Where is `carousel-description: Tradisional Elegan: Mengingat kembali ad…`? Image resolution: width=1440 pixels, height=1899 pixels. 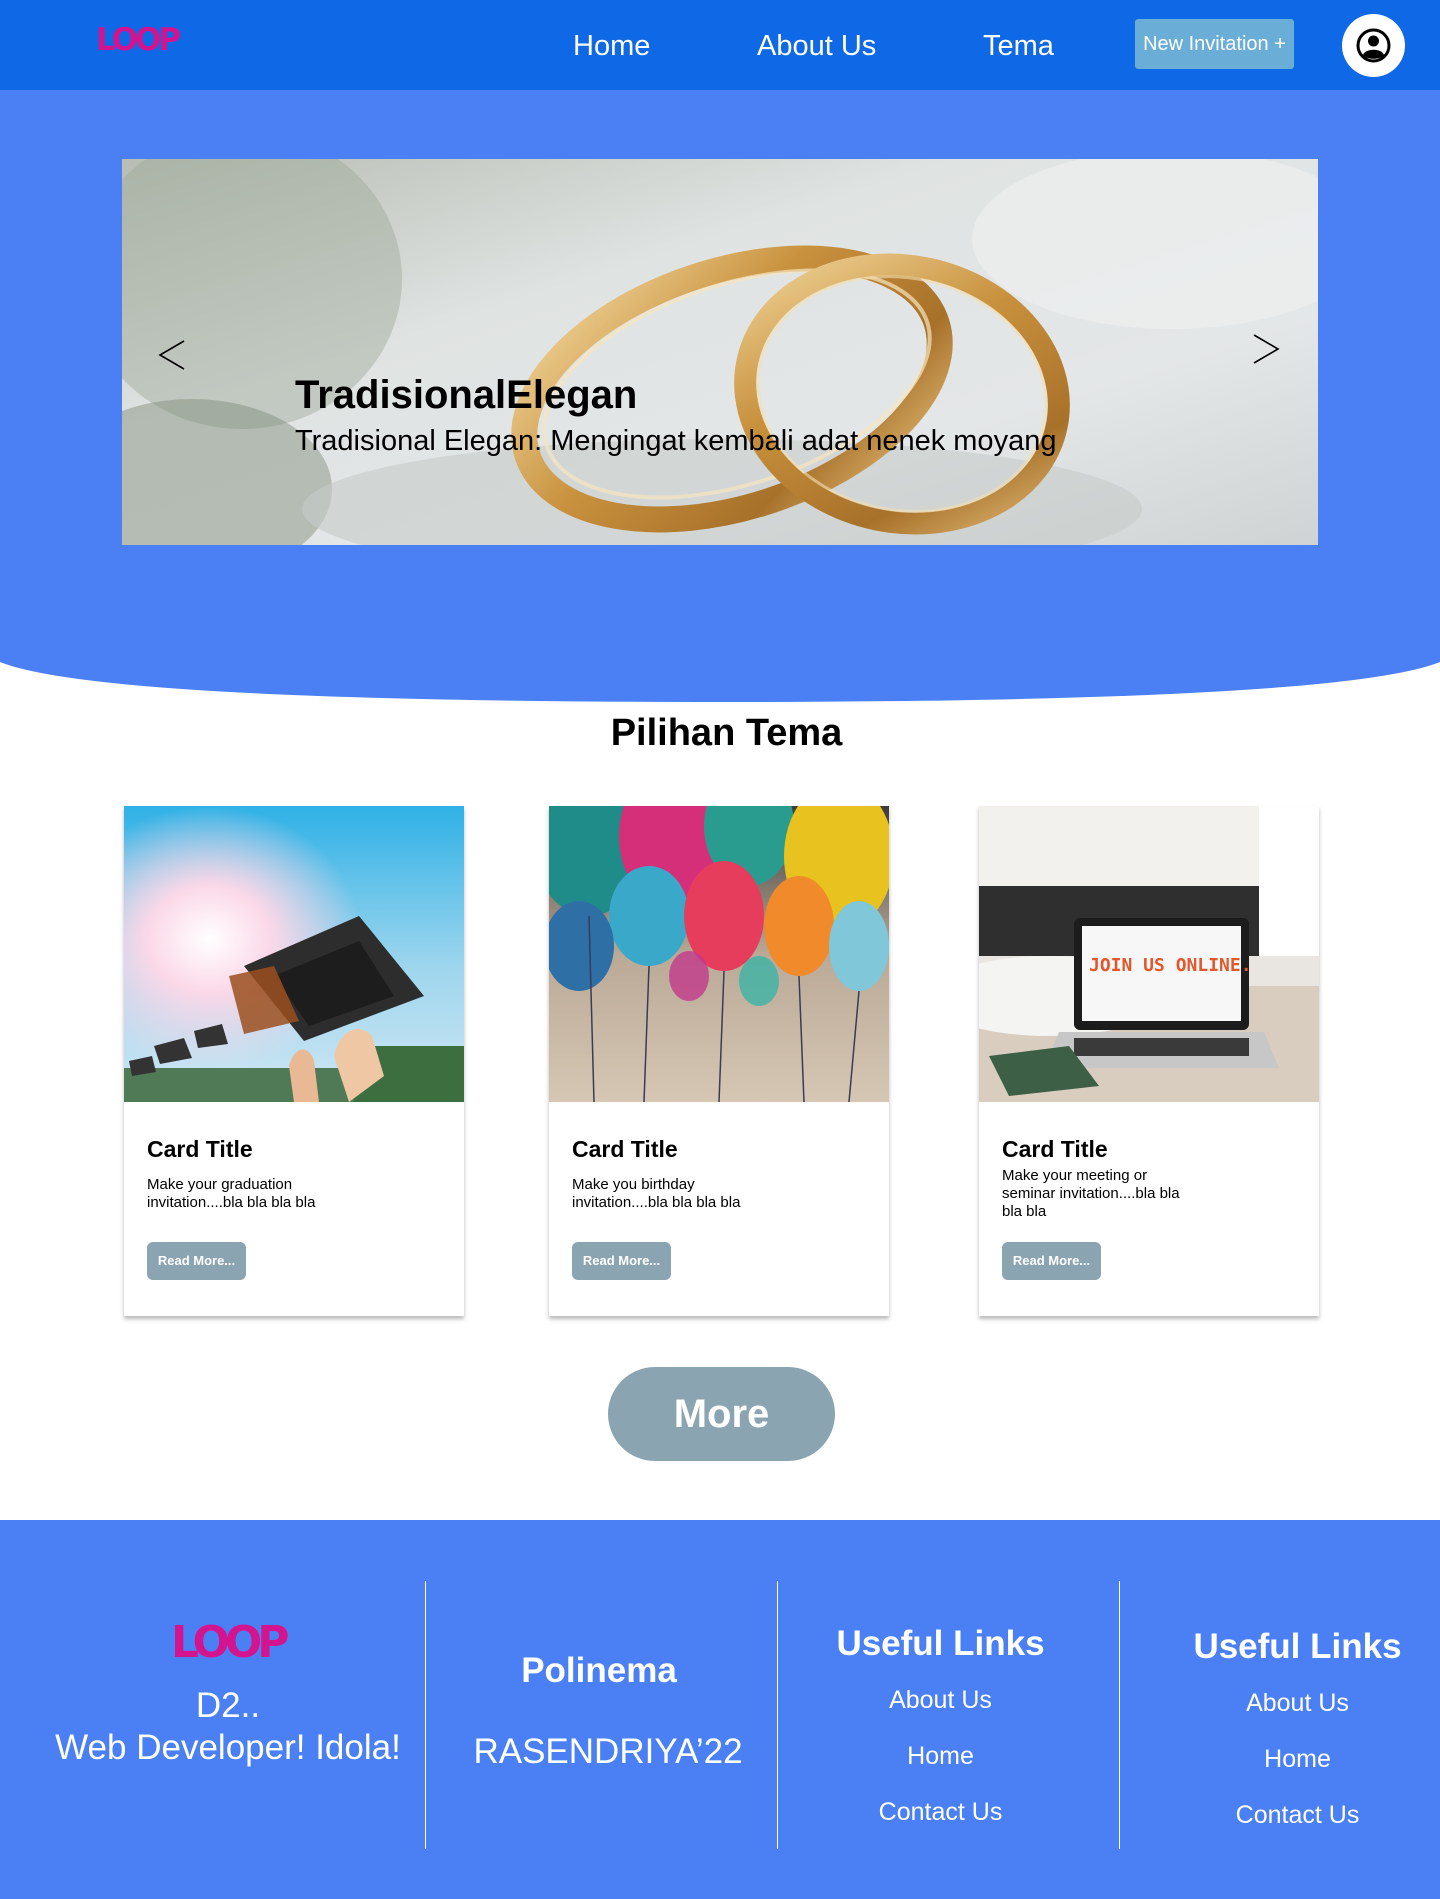
carousel-description: Tradisional Elegan: Mengingat kembali ad… is located at coordinates (676, 441).